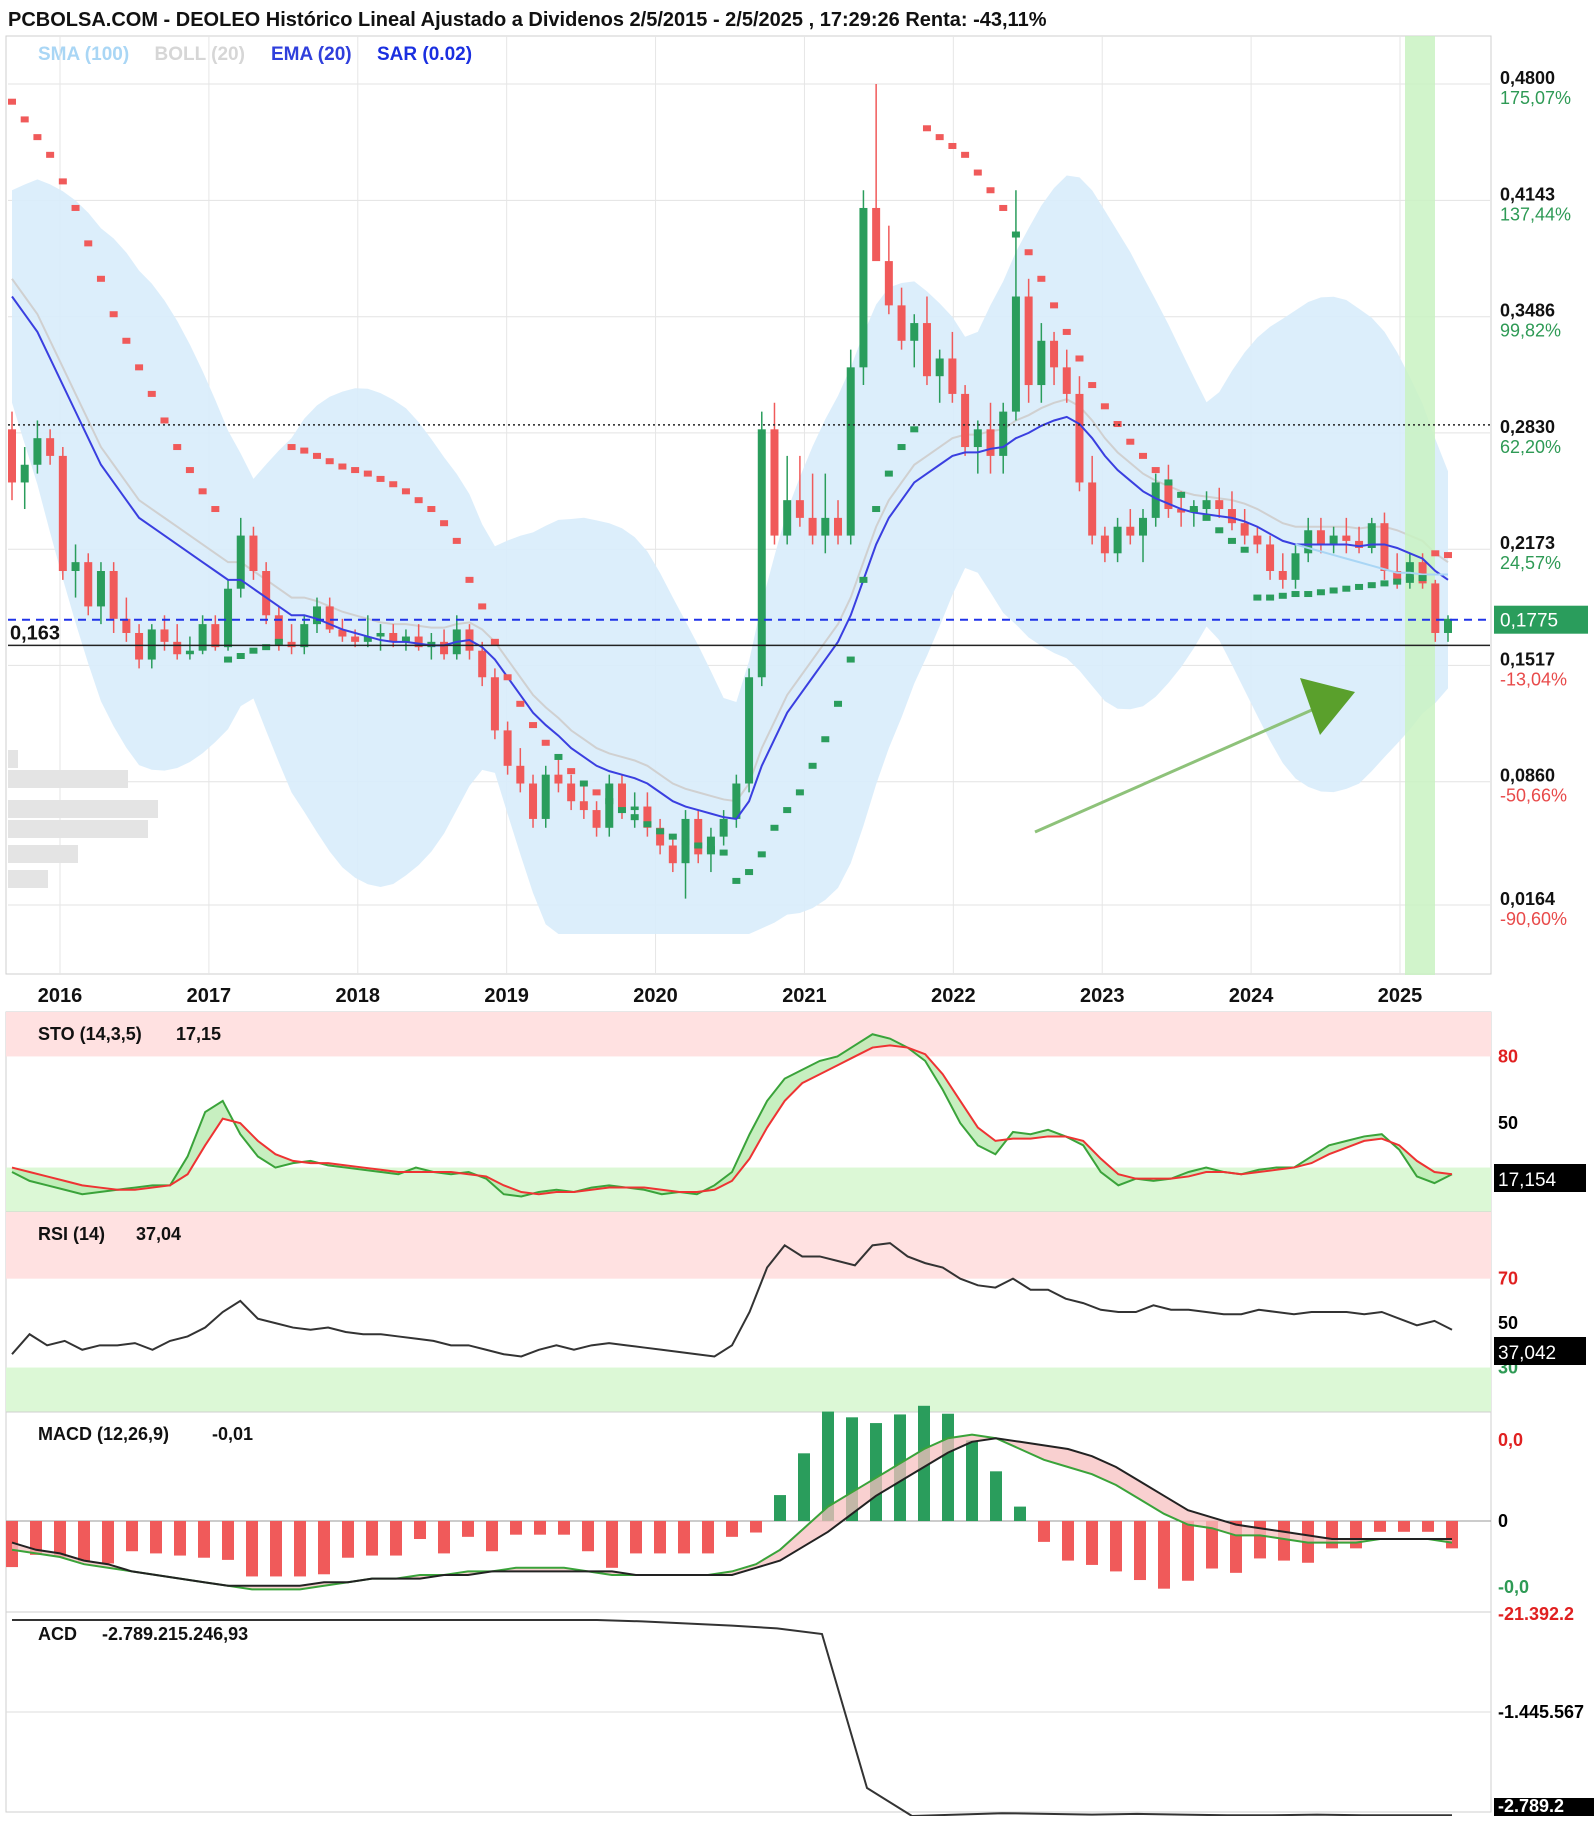 This screenshot has height=1821, width=1596. What do you see at coordinates (1102, 996) in the screenshot?
I see `year-label: 2023` at bounding box center [1102, 996].